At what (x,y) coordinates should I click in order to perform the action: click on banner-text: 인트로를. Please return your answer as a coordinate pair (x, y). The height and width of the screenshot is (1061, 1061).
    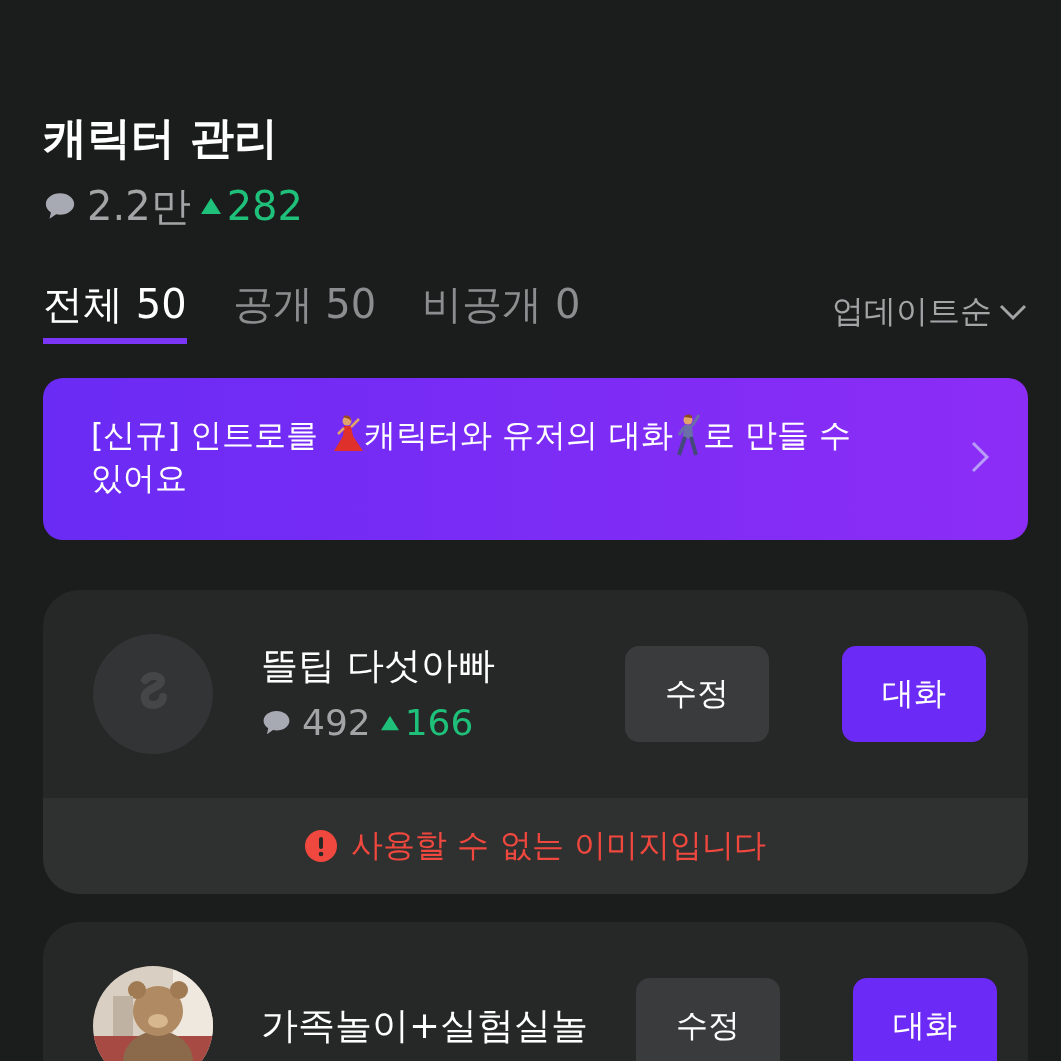
    Looking at the image, I should click on (255, 435).